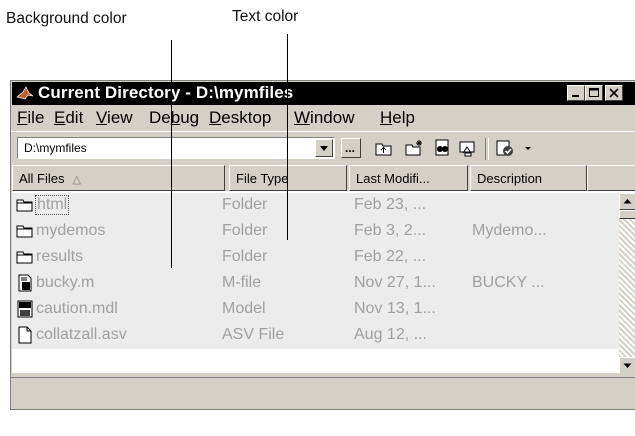 This screenshot has height=436, width=635. I want to click on maximize-button, so click(594, 93).